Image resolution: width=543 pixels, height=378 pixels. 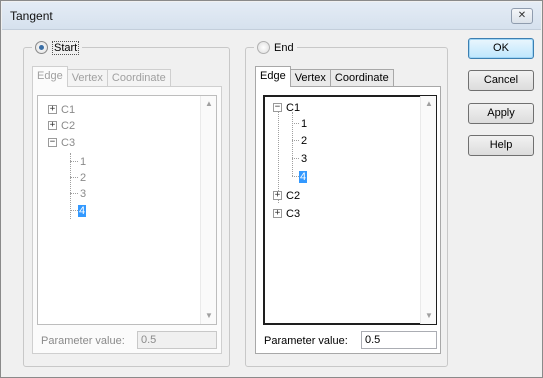 I want to click on close-icon: ✕, so click(x=522, y=15).